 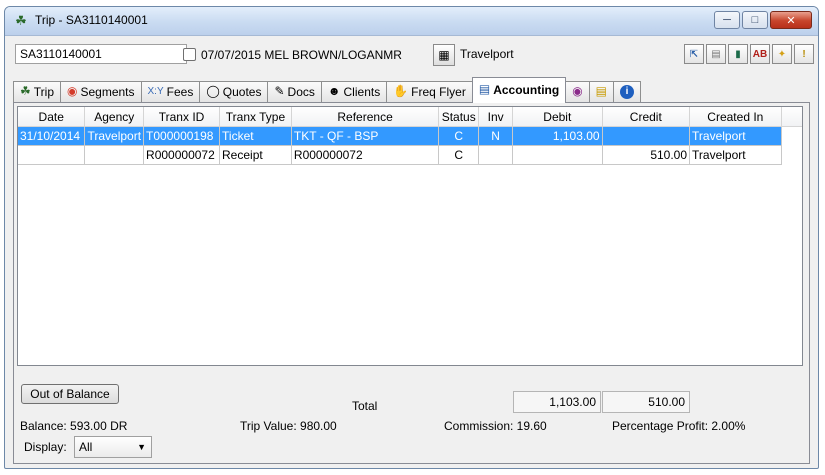 What do you see at coordinates (52, 136) in the screenshot?
I see `cell-date: 31/10/2014` at bounding box center [52, 136].